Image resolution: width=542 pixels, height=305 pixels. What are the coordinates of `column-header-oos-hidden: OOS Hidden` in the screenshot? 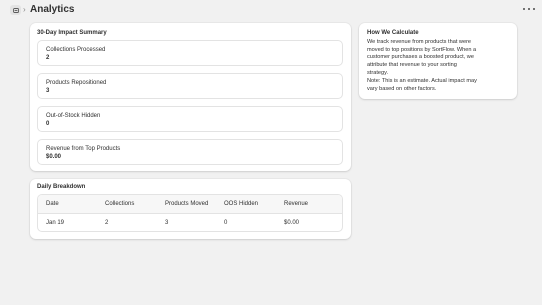 It's located at (241, 204).